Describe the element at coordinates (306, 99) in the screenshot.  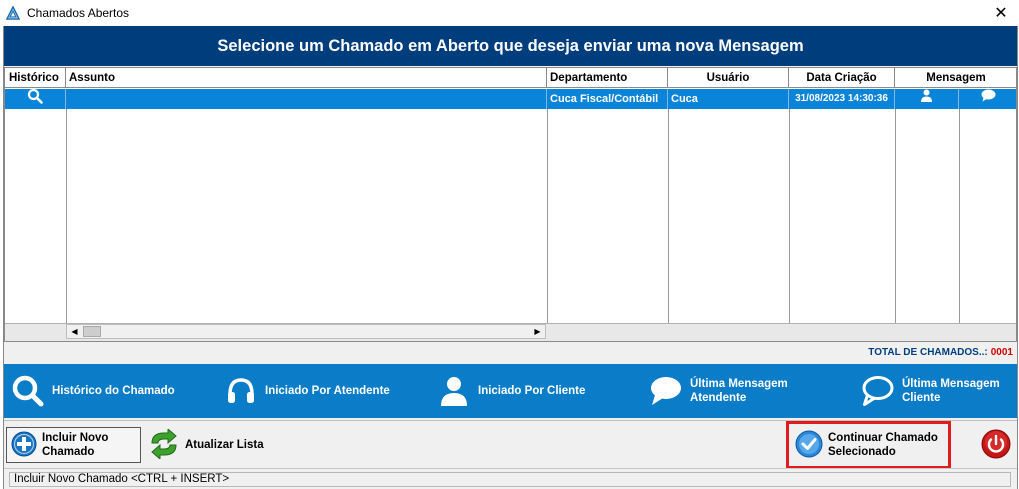
I see `assunto-cell` at that location.